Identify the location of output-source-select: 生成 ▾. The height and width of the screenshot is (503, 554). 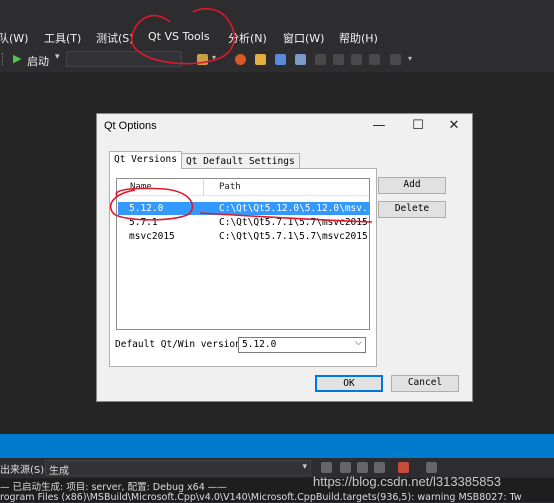
(178, 468).